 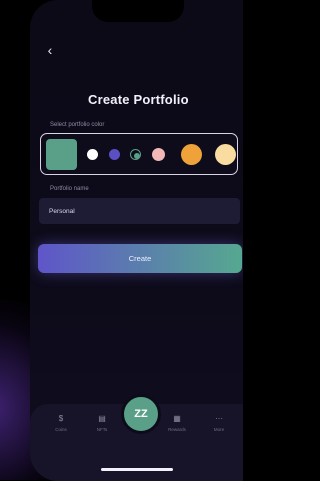 I want to click on nav-item-rewards: ▦ Rewards, so click(x=177, y=429).